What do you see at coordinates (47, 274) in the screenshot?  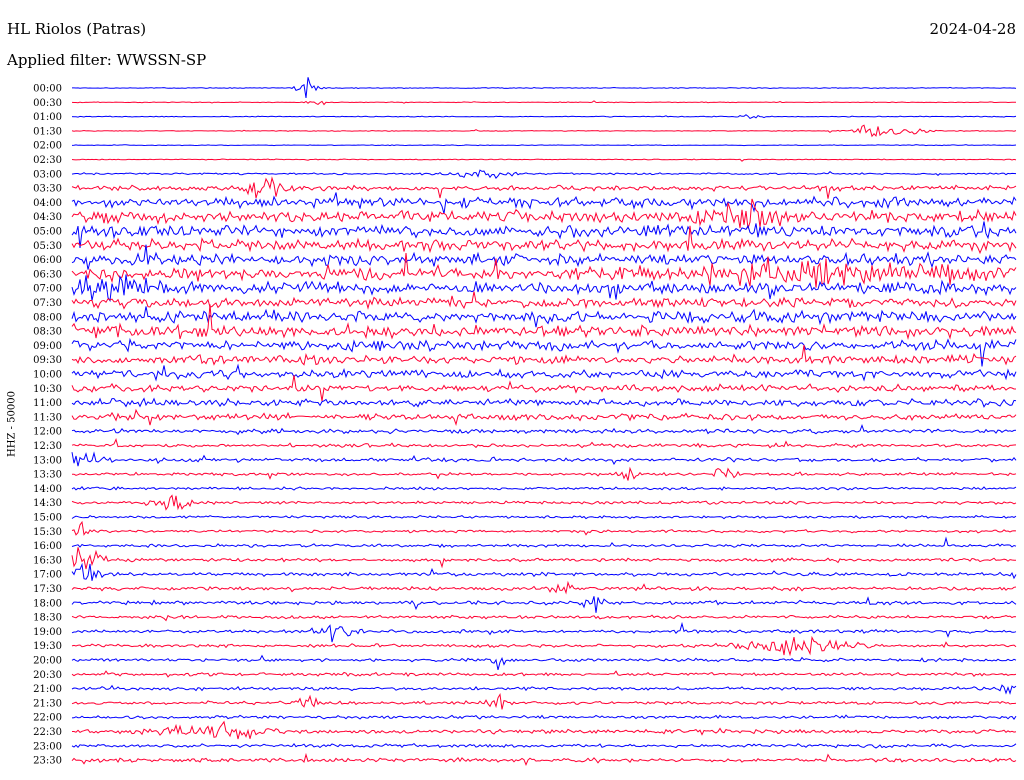 I see `time-label-0630: 06:30` at bounding box center [47, 274].